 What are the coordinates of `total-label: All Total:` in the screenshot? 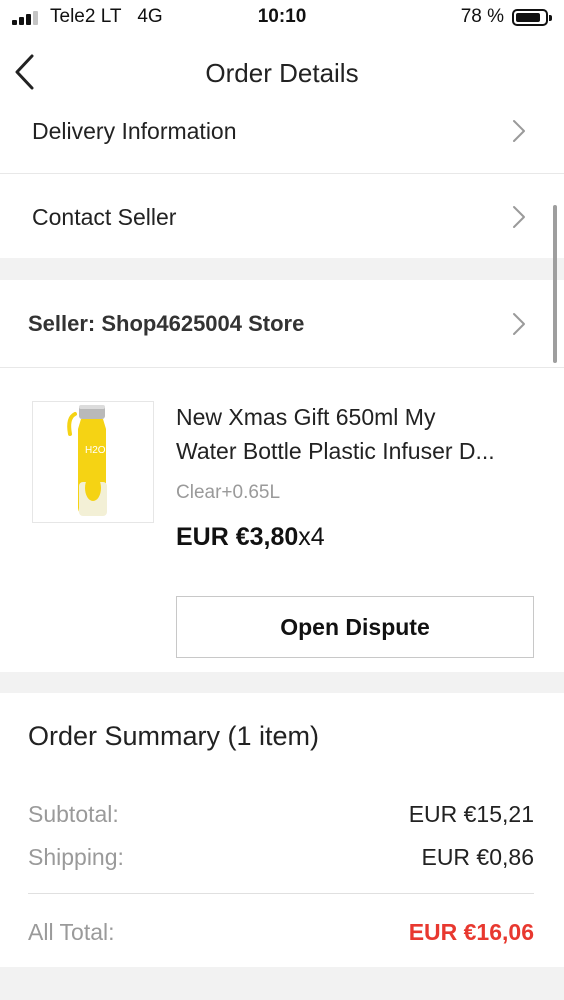 It's located at (71, 932).